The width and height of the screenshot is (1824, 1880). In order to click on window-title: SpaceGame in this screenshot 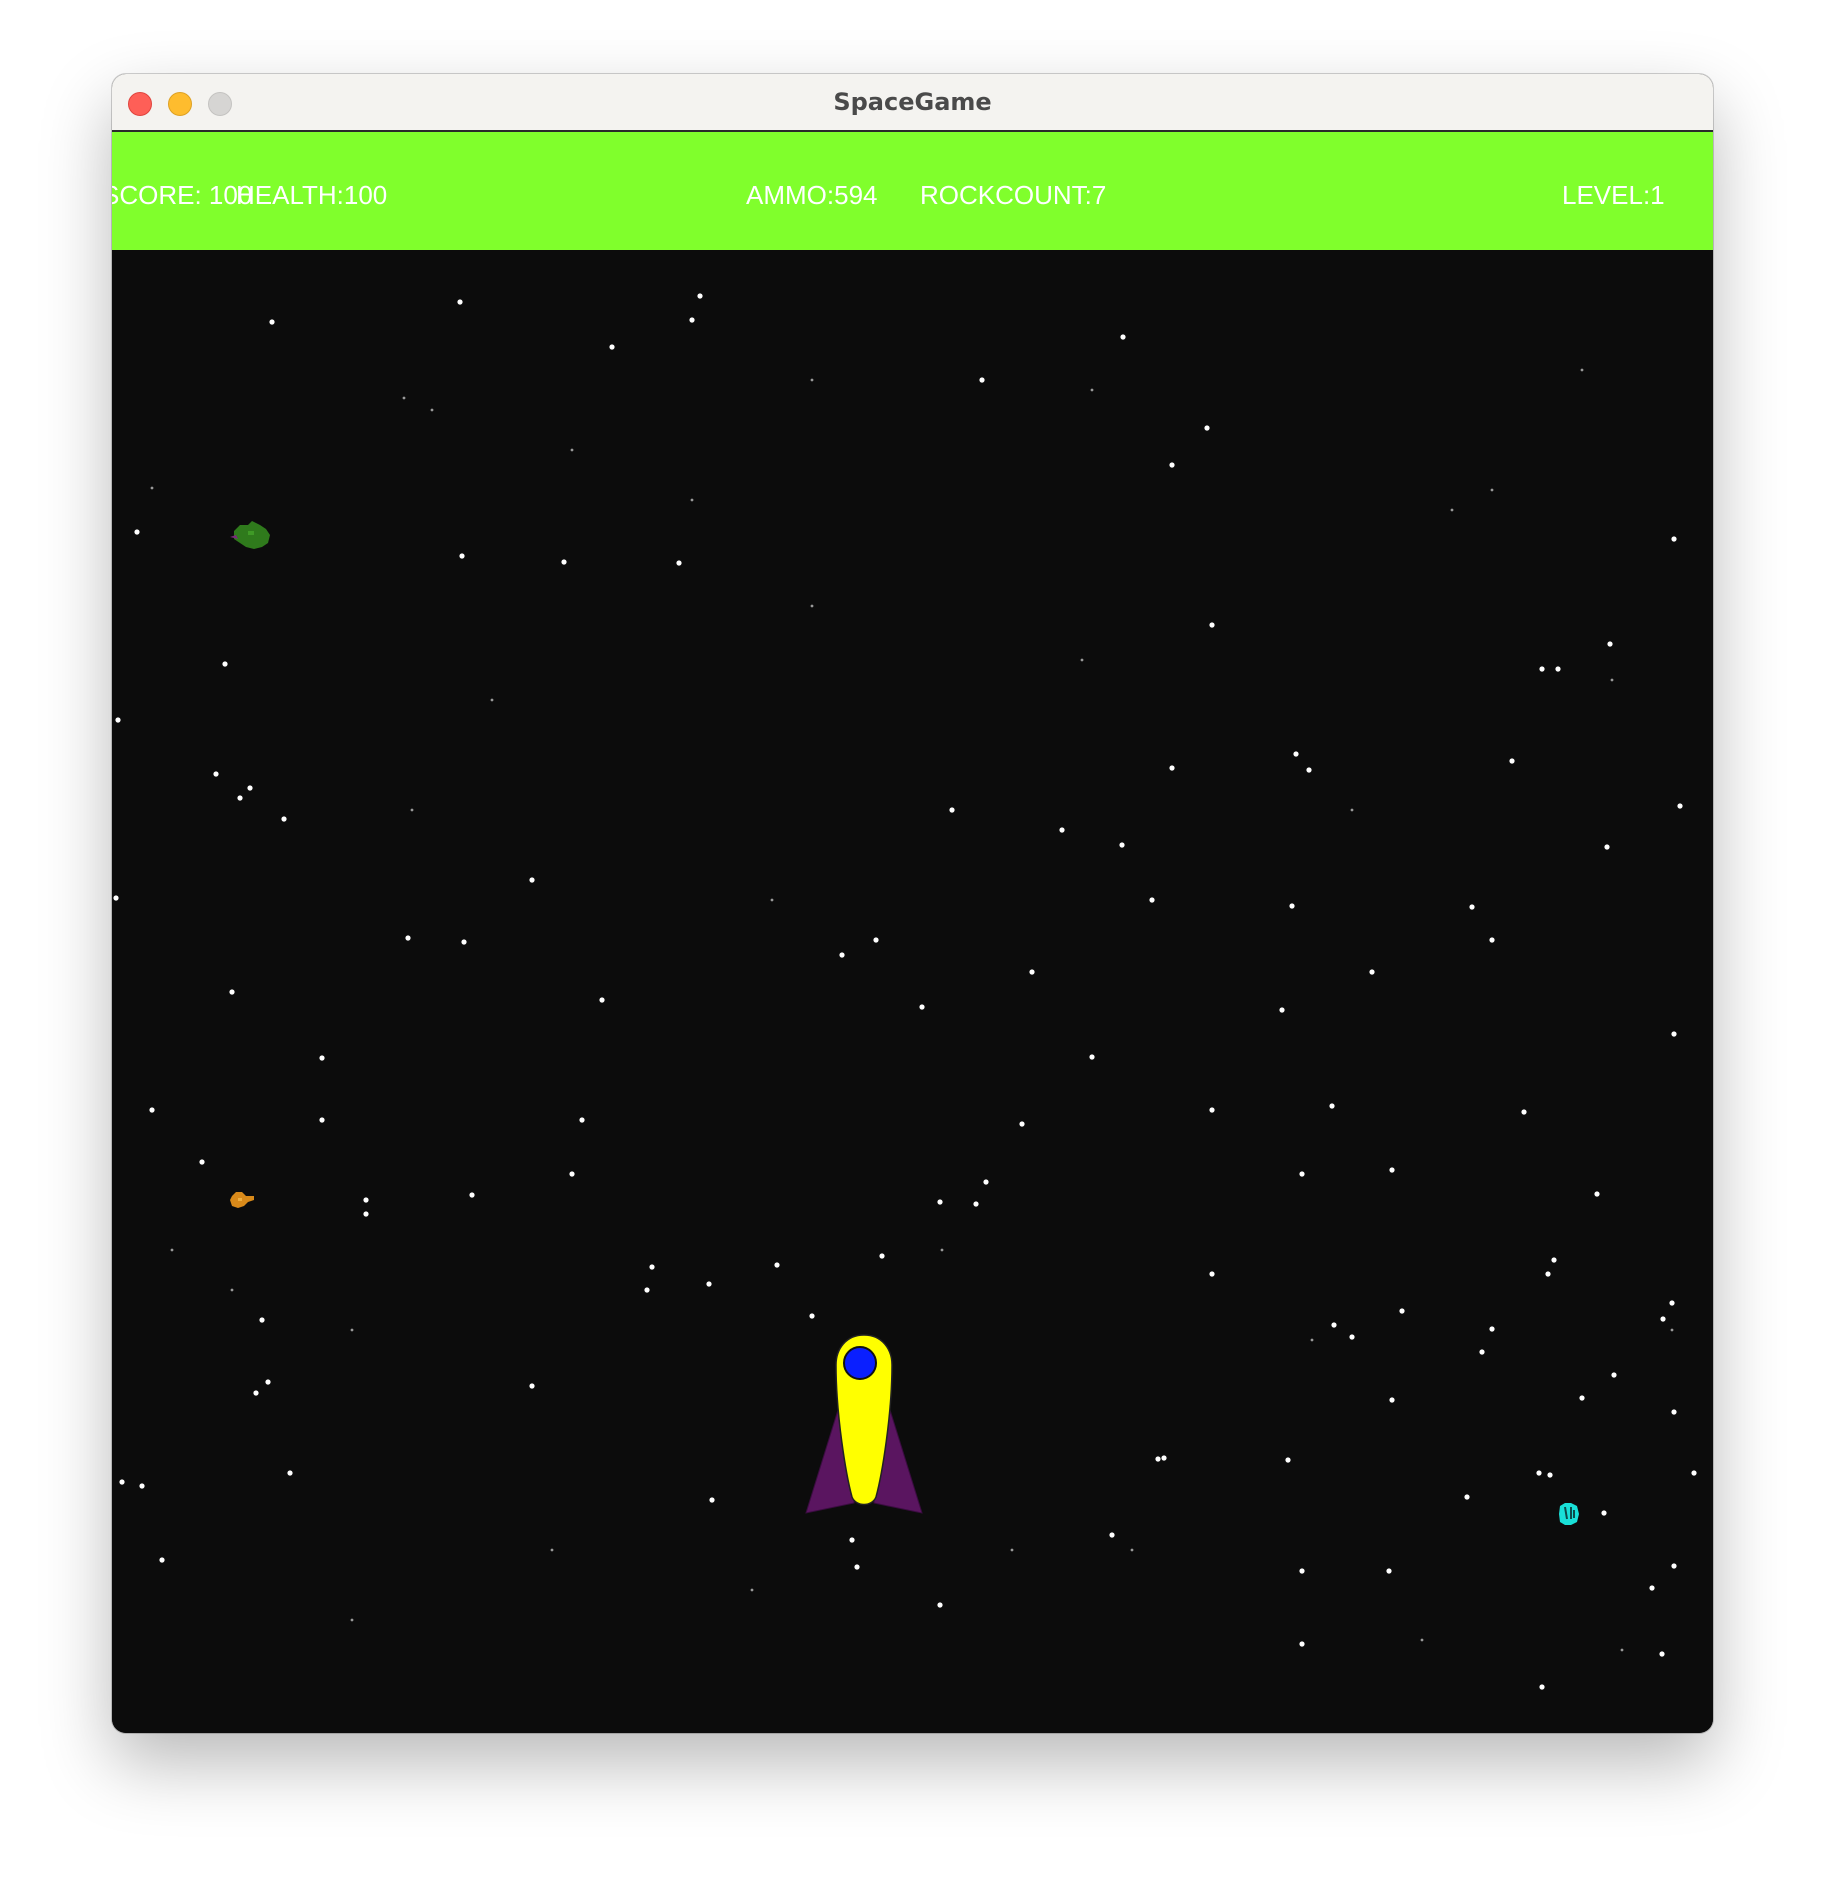, I will do `click(912, 102)`.